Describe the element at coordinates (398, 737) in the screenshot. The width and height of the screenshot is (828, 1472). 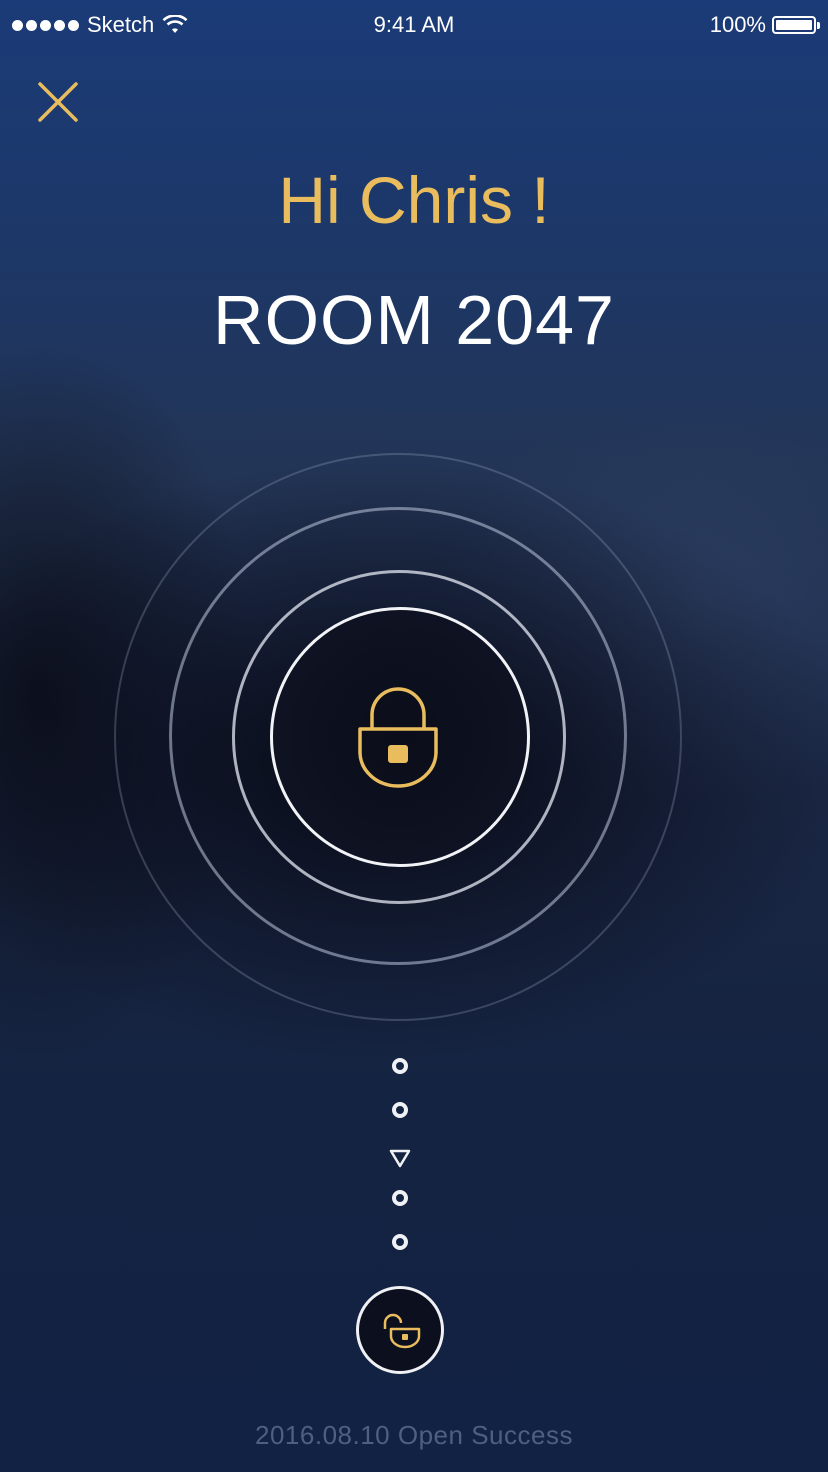
I see `padlock-icon` at that location.